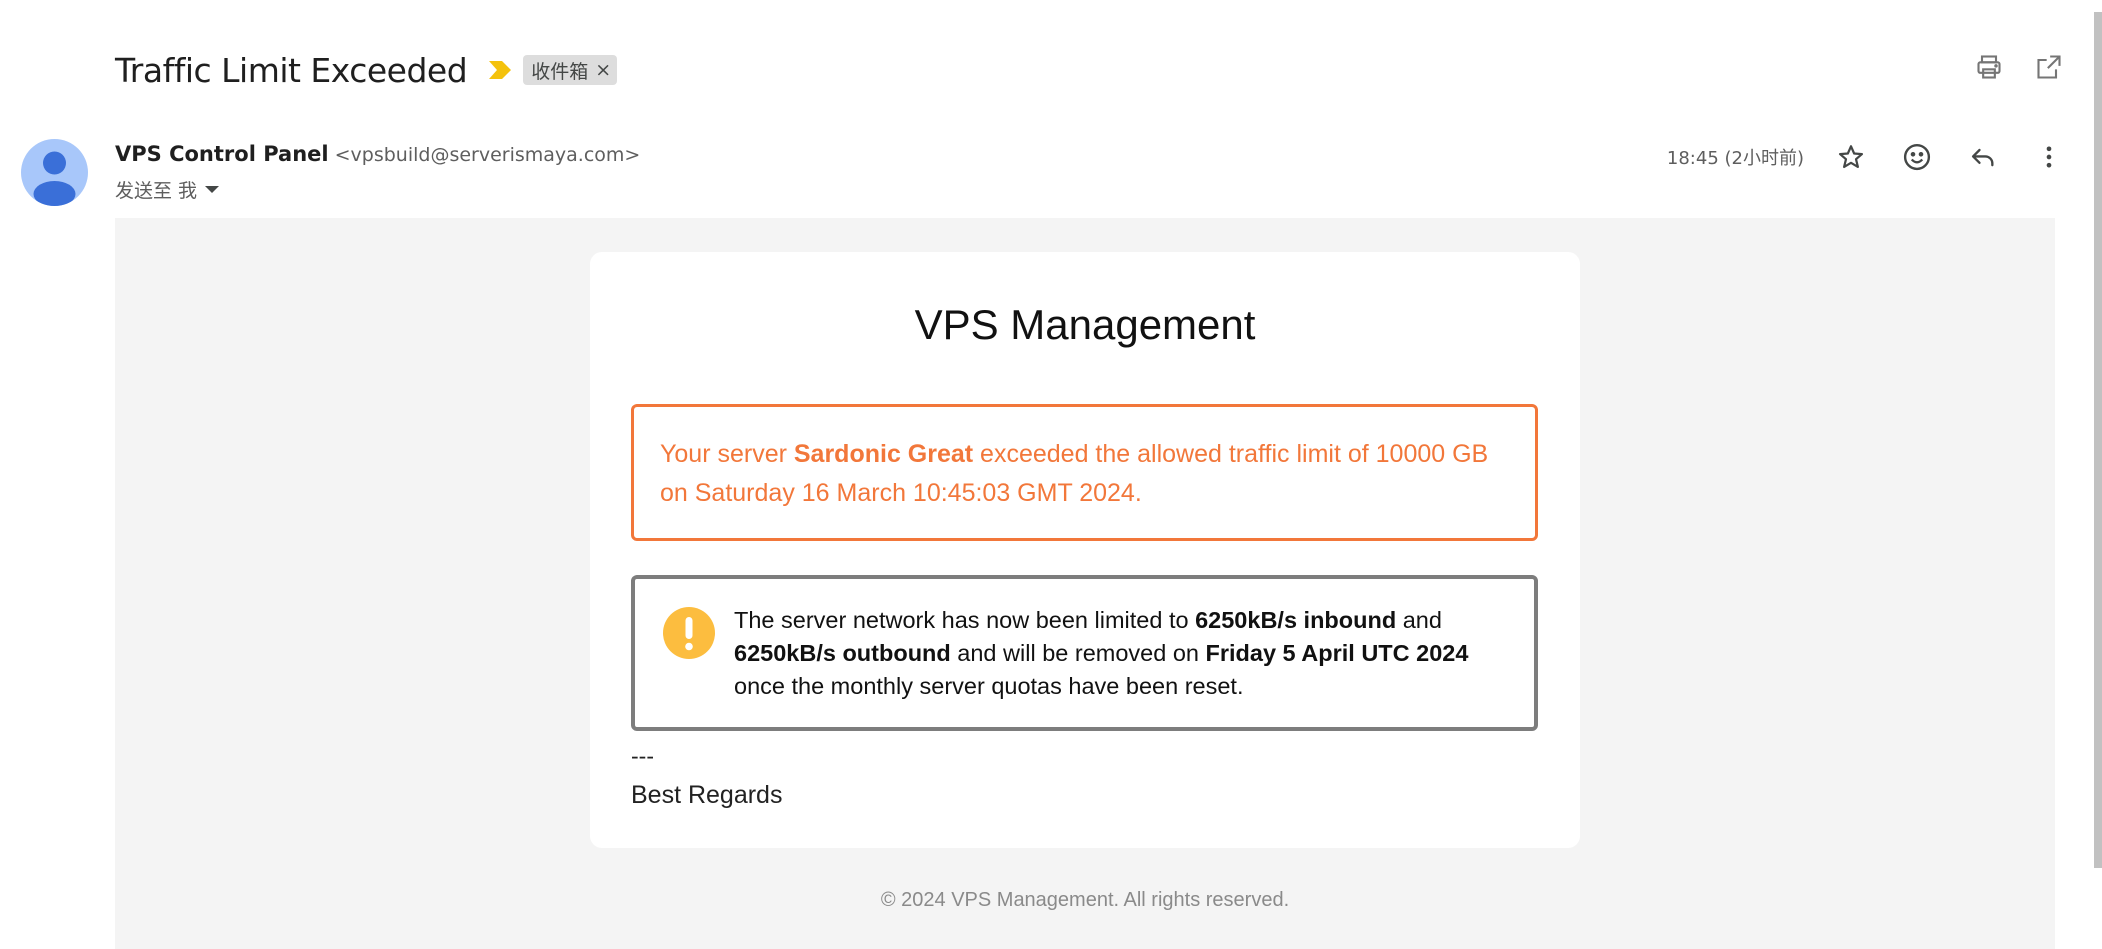  I want to click on recipients-toggle: 发送至 我, so click(167, 189).